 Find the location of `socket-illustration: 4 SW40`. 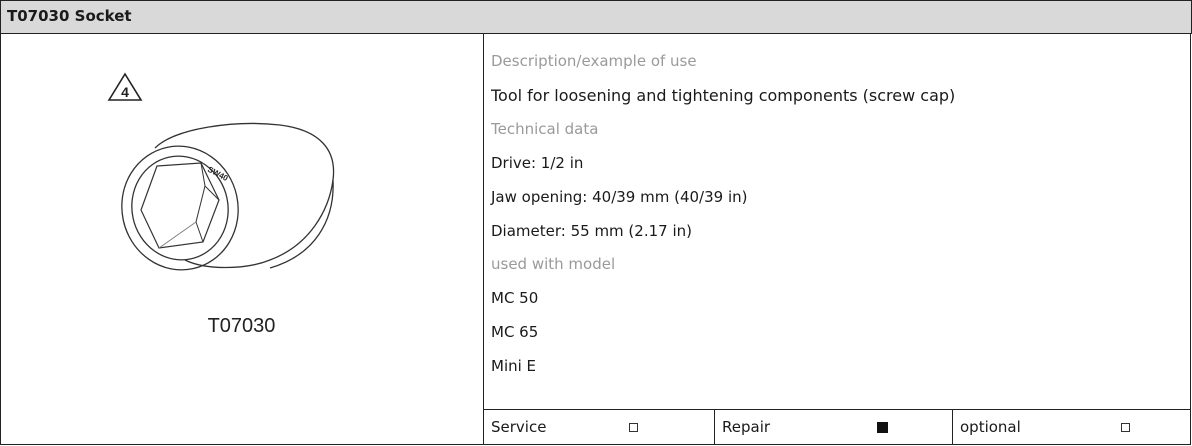

socket-illustration: 4 SW40 is located at coordinates (221, 171).